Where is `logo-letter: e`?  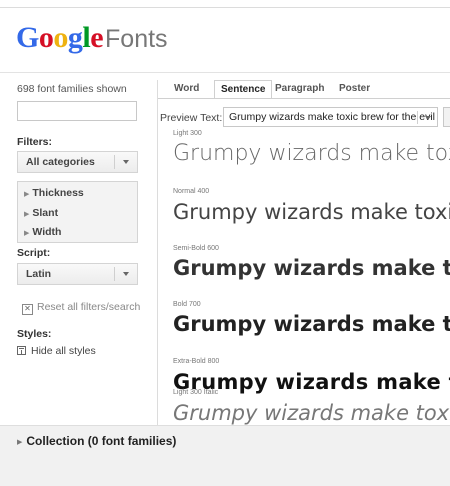 logo-letter: e is located at coordinates (97, 37).